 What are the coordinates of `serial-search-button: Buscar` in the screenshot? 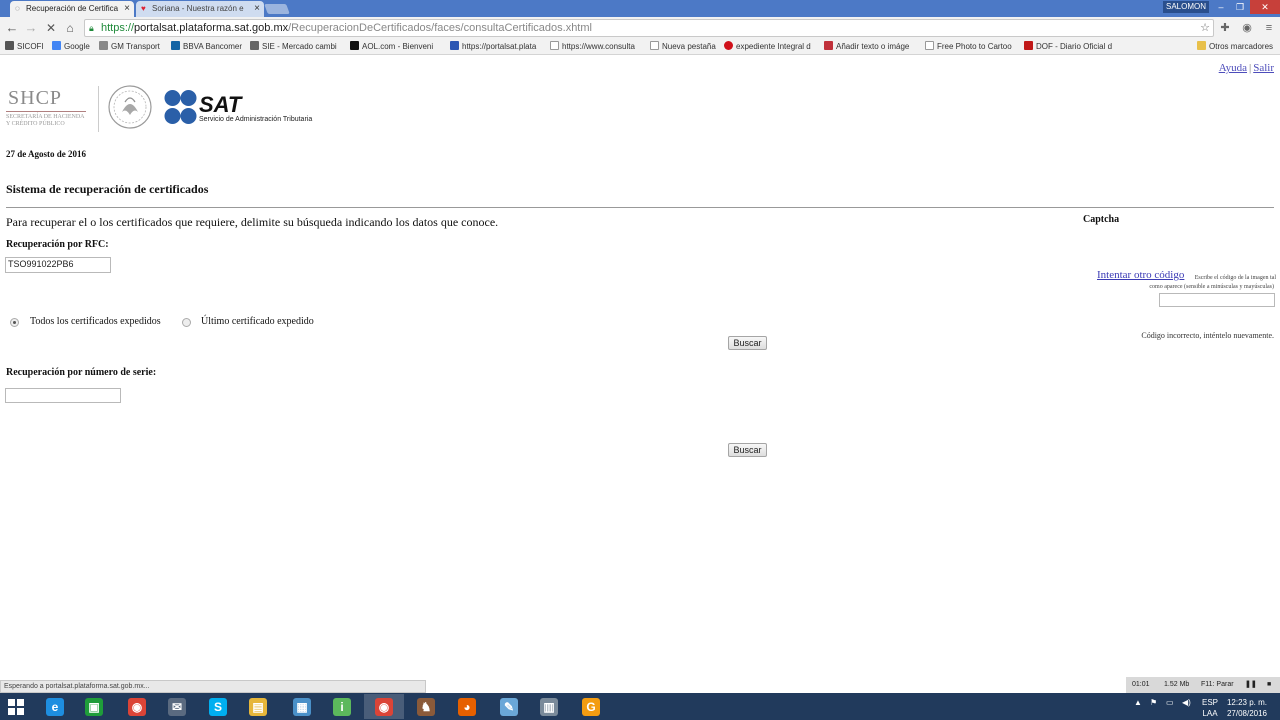 It's located at (747, 450).